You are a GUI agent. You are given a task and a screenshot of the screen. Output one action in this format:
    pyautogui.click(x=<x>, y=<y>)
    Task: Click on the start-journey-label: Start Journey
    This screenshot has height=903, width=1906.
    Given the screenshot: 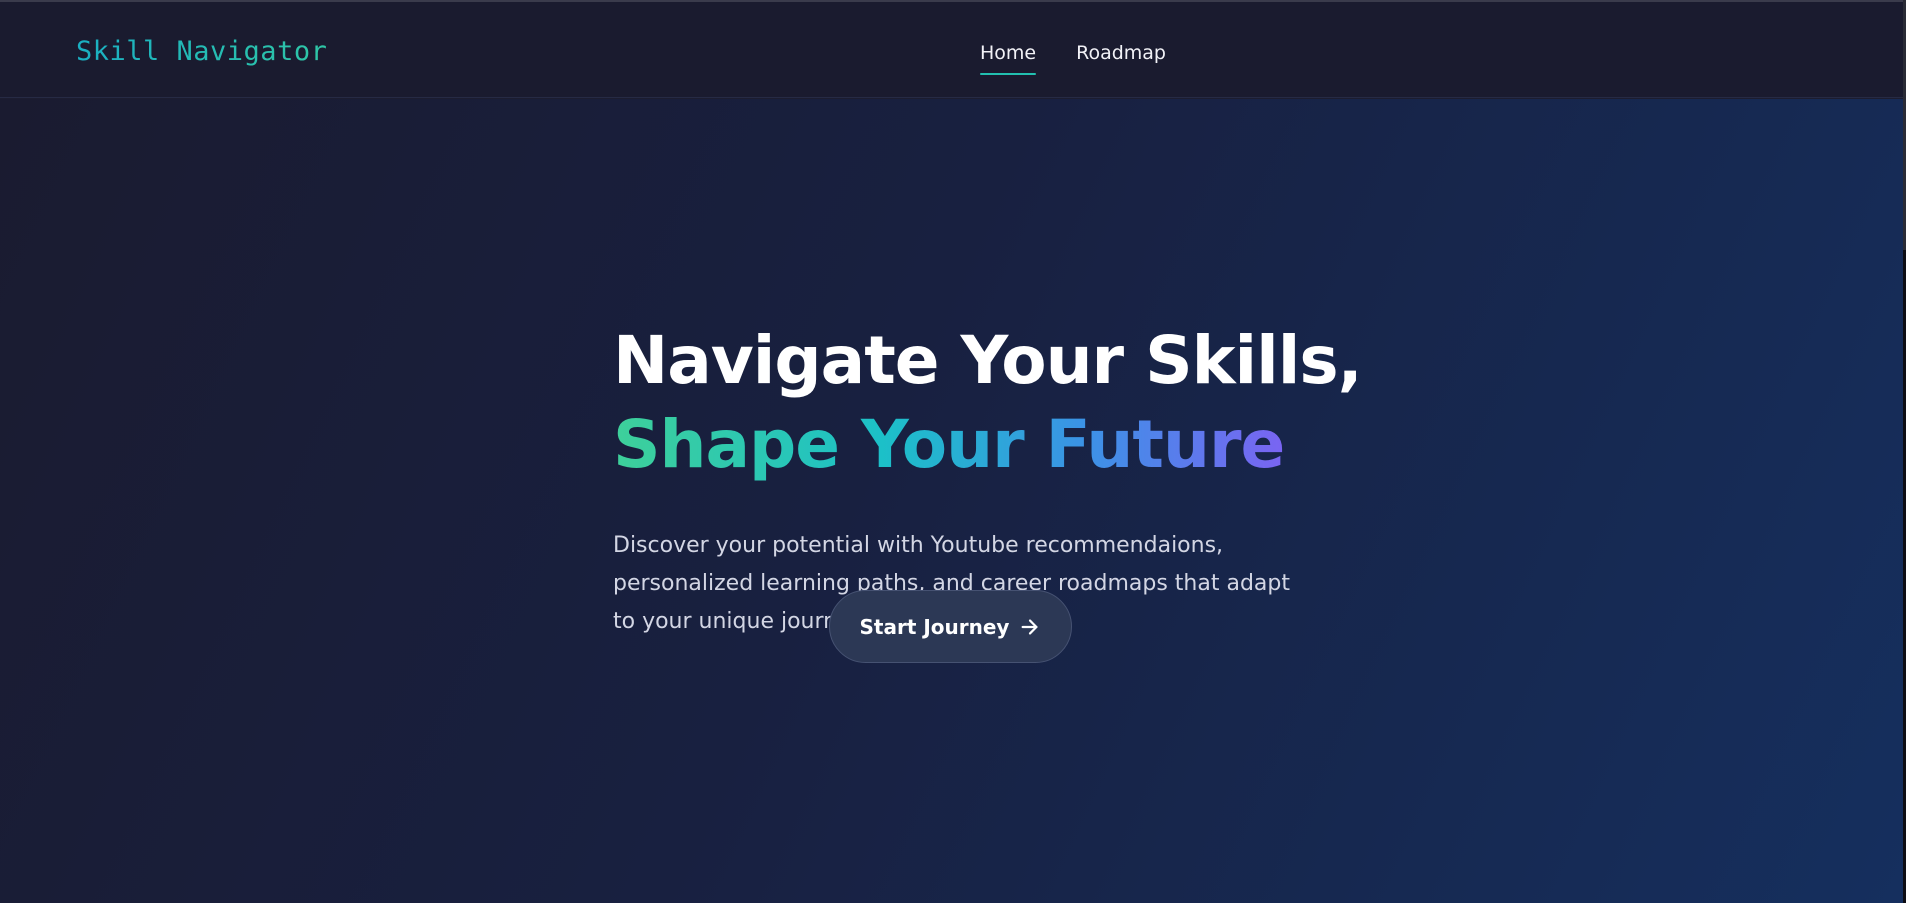 What is the action you would take?
    pyautogui.click(x=934, y=626)
    